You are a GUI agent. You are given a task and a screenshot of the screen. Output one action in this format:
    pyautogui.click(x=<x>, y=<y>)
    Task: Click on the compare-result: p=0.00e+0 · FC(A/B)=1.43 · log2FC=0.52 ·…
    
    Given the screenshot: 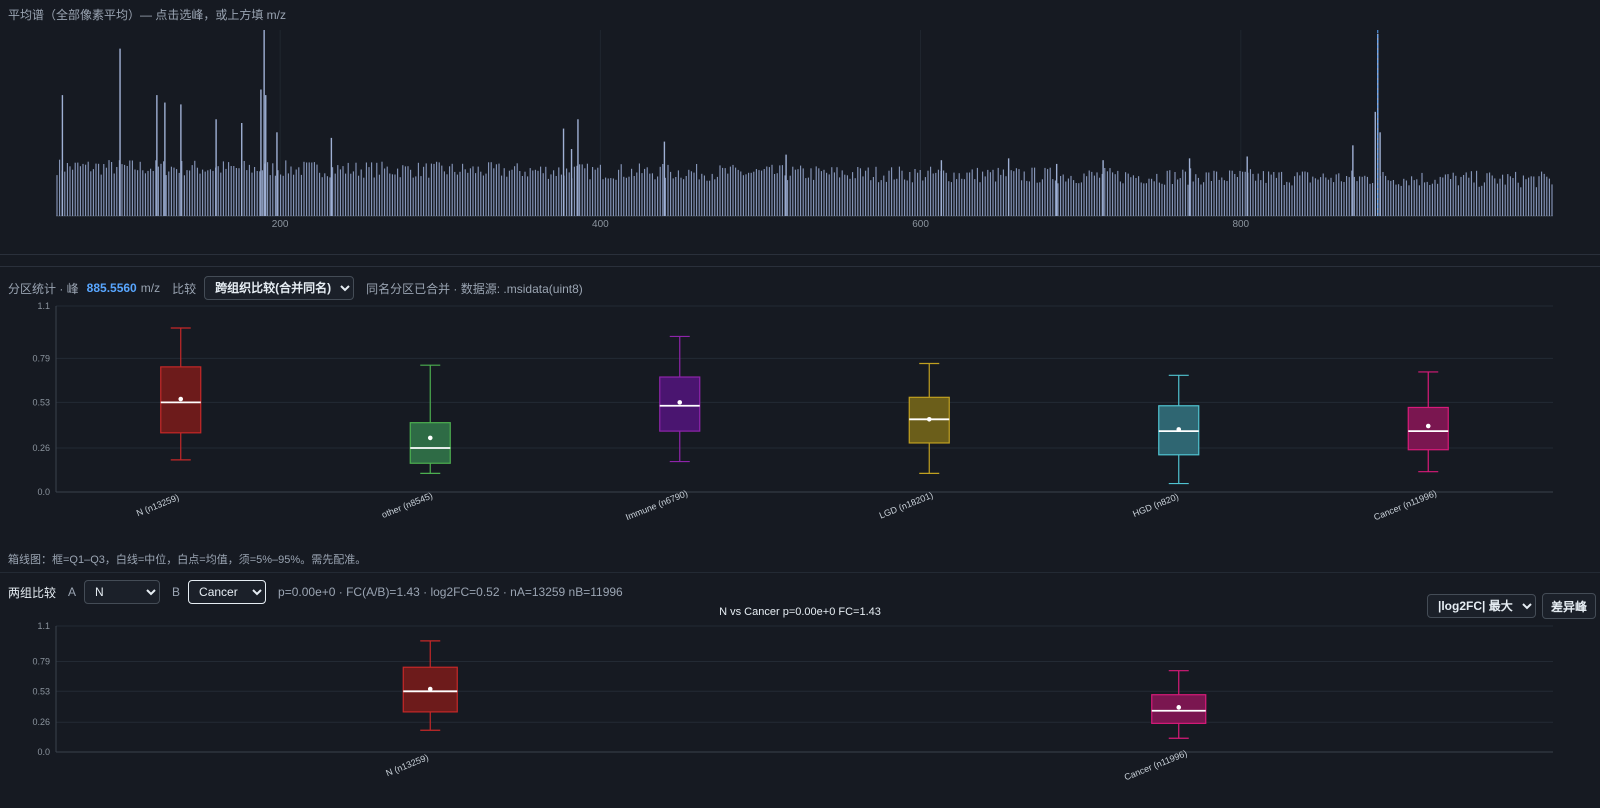 What is the action you would take?
    pyautogui.click(x=450, y=592)
    